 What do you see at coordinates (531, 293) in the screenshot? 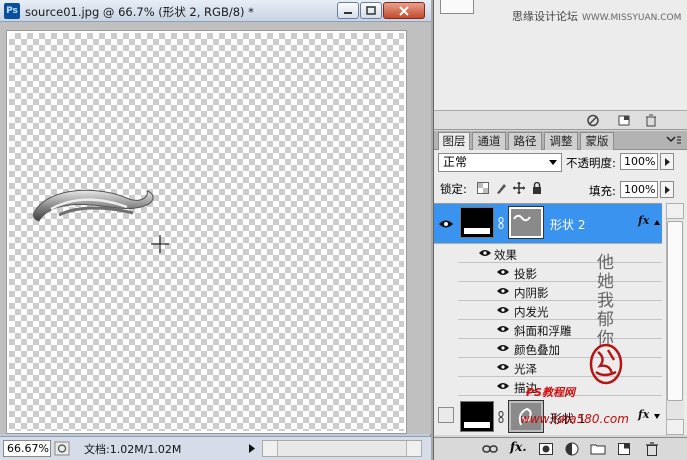
I see `effect-label: 内阴影` at bounding box center [531, 293].